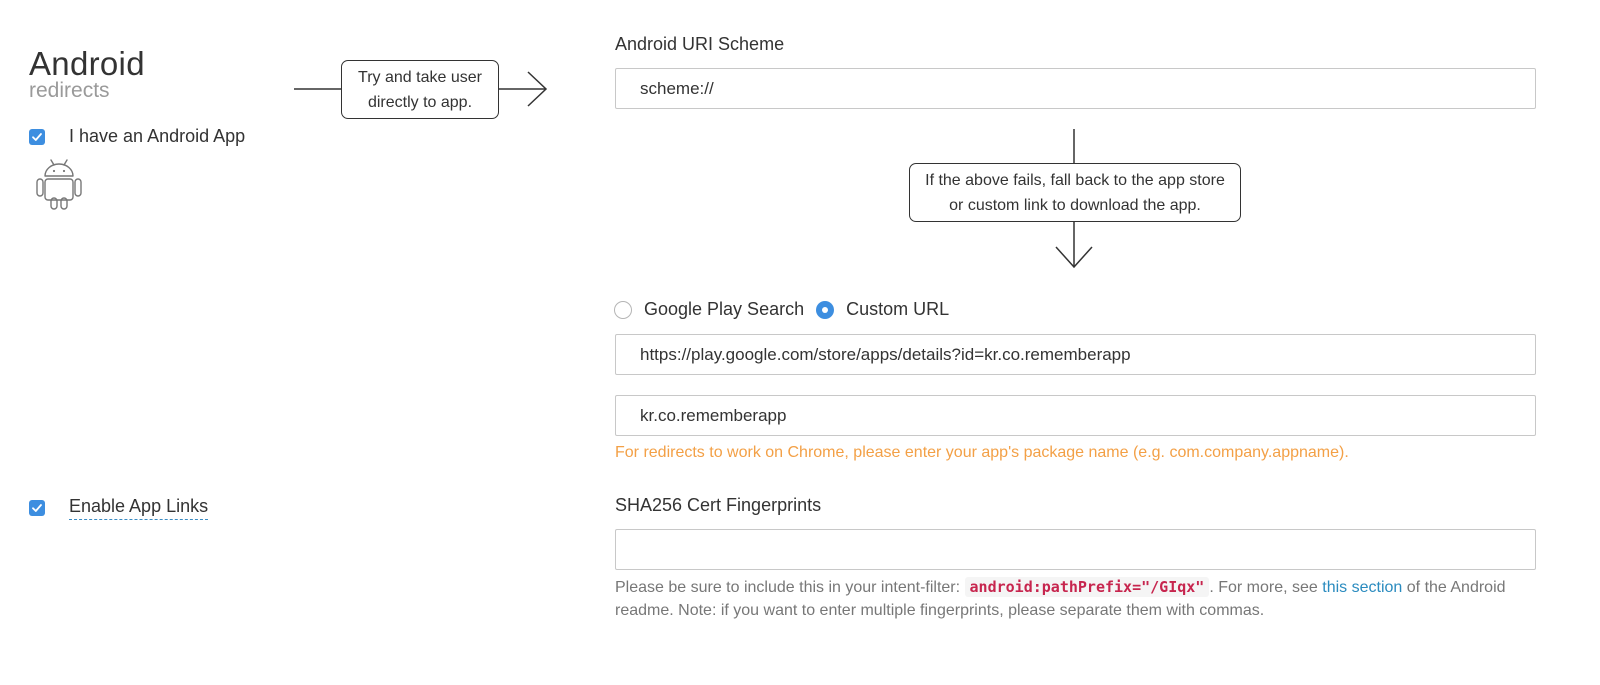 This screenshot has width=1600, height=685. Describe the element at coordinates (1075, 549) in the screenshot. I see `sha256-input` at that location.